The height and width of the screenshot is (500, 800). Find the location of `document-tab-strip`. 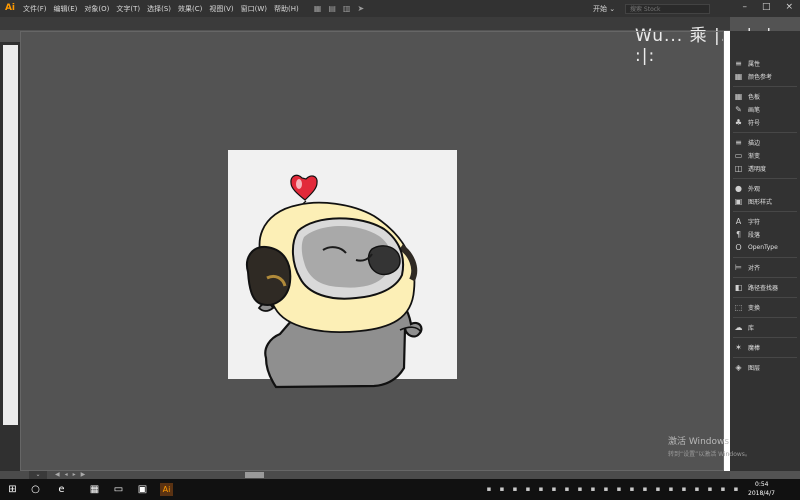

document-tab-strip is located at coordinates (365, 23).